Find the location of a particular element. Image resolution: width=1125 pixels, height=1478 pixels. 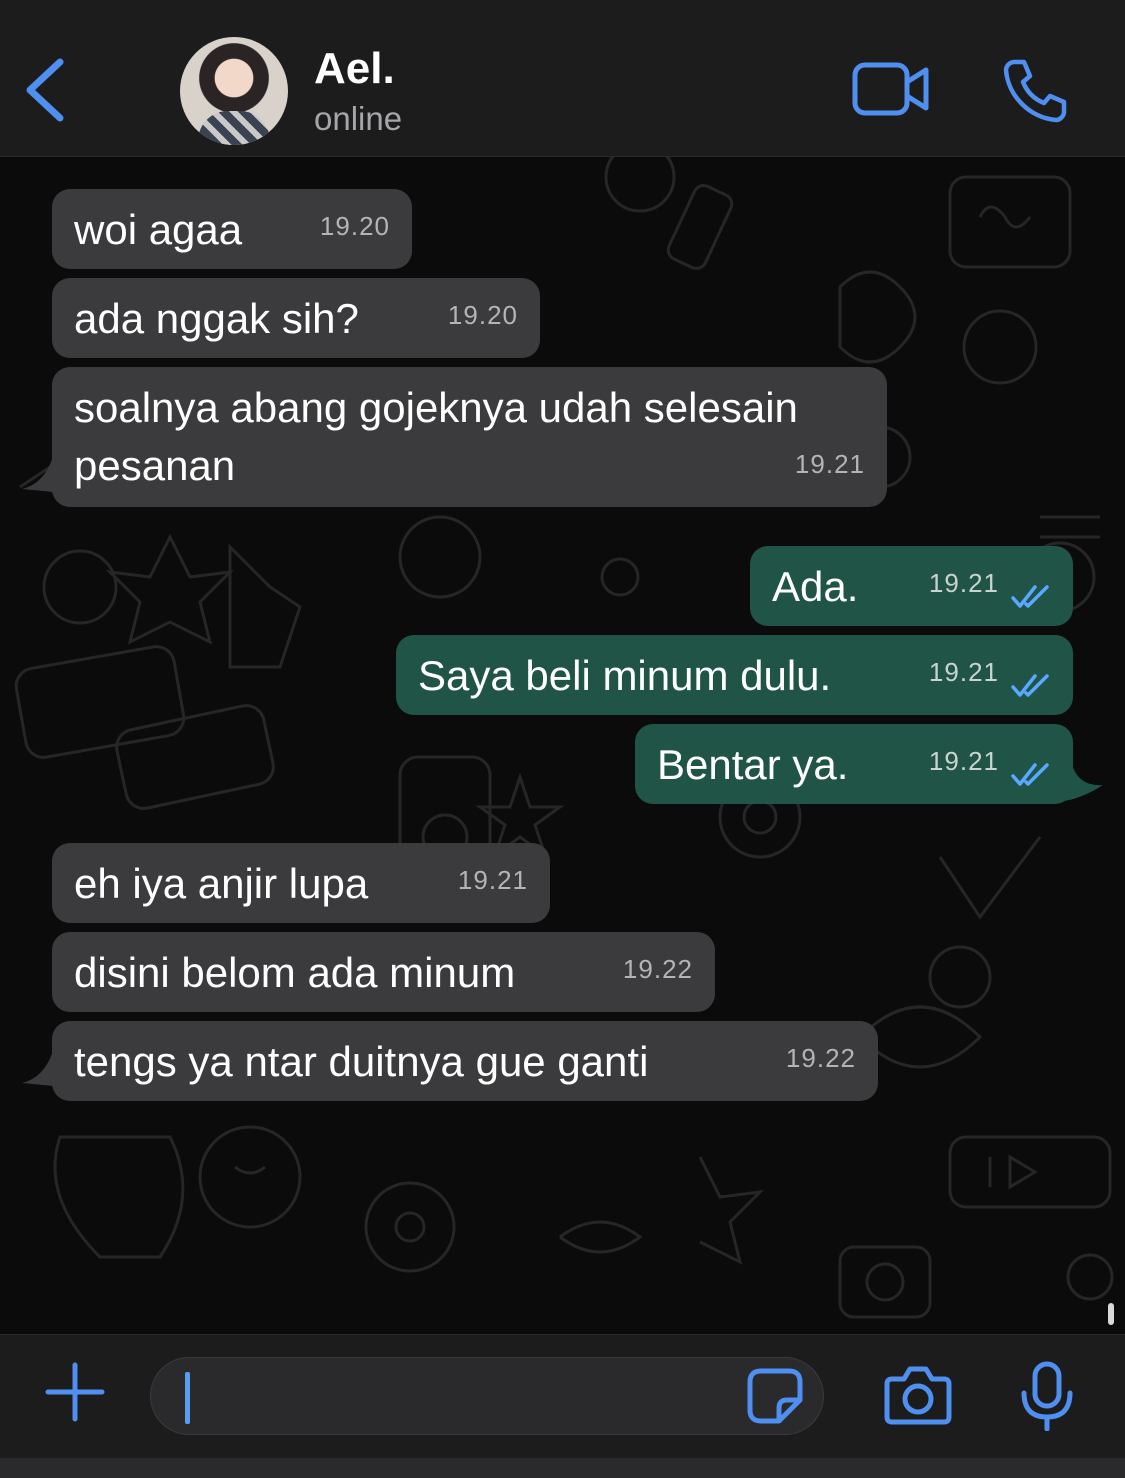

sticker-icon is located at coordinates (775, 1396).